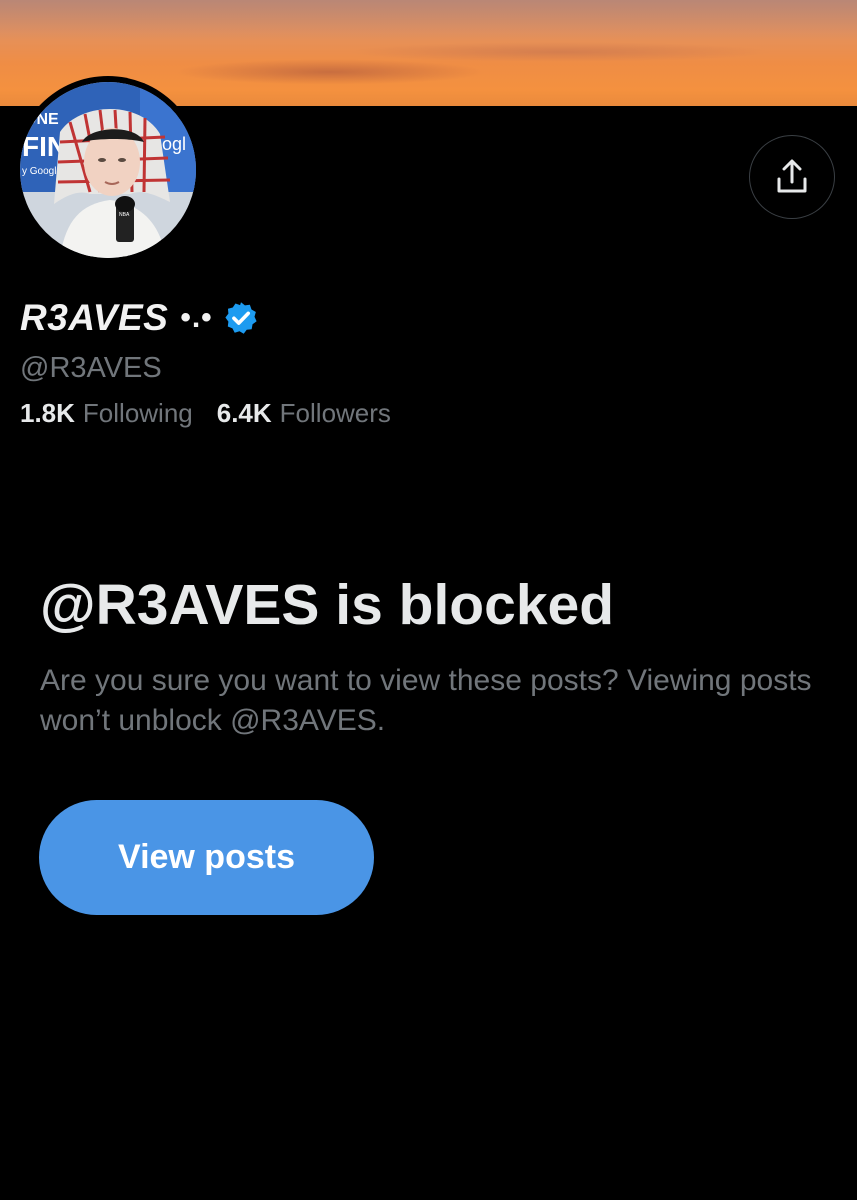 Image resolution: width=857 pixels, height=1200 pixels. What do you see at coordinates (241, 318) in the screenshot?
I see `verified-badge-icon` at bounding box center [241, 318].